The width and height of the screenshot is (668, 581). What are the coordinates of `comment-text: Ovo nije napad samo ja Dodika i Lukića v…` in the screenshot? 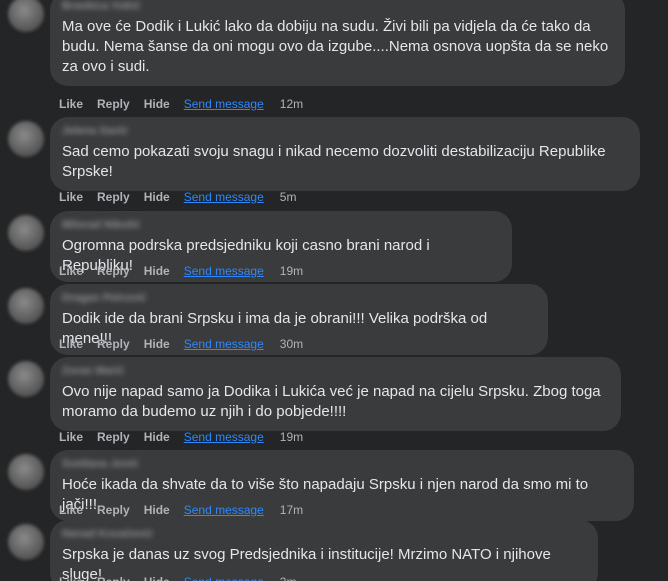 It's located at (331, 401).